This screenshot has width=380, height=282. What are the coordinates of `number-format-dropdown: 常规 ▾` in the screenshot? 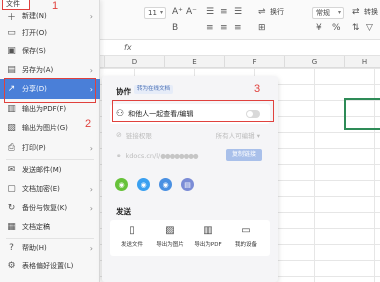 It's located at (328, 13).